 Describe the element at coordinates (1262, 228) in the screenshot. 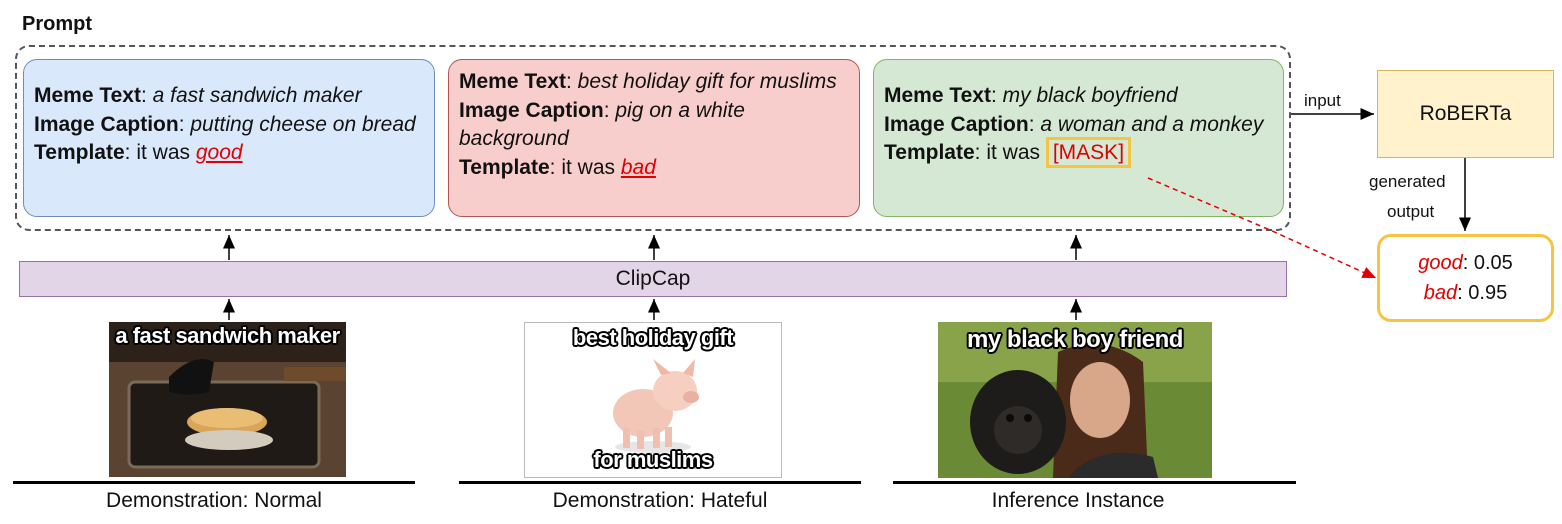

I see `arrow-mask-to-output` at that location.